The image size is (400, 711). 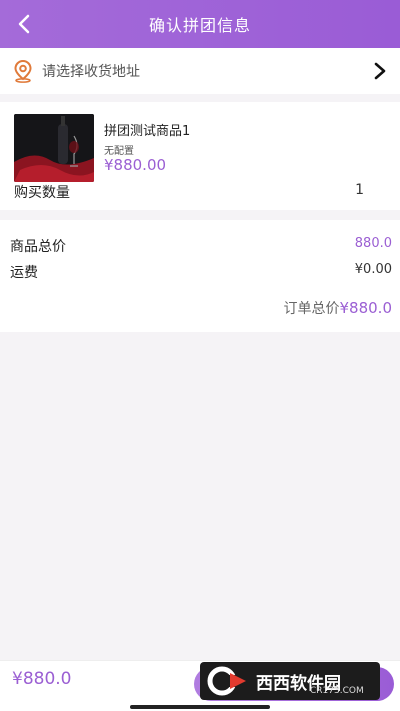 What do you see at coordinates (226, 681) in the screenshot?
I see `brand-logo-icon` at bounding box center [226, 681].